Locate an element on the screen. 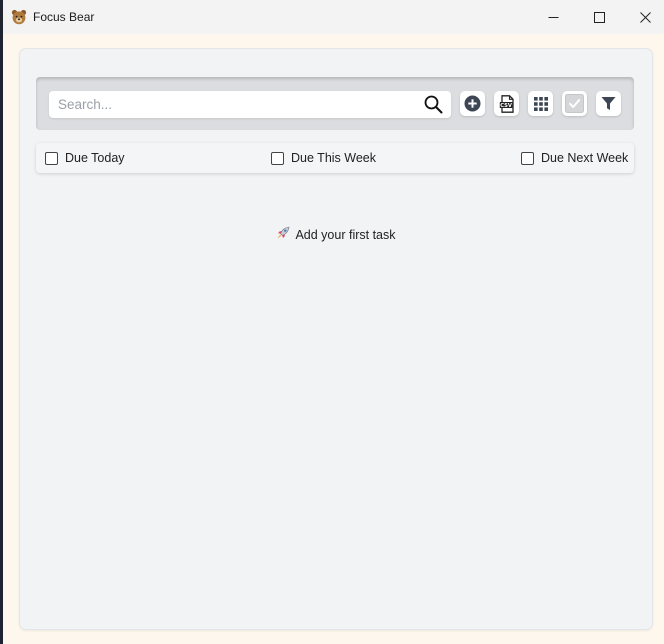  csv-export-button: CSV is located at coordinates (506, 103).